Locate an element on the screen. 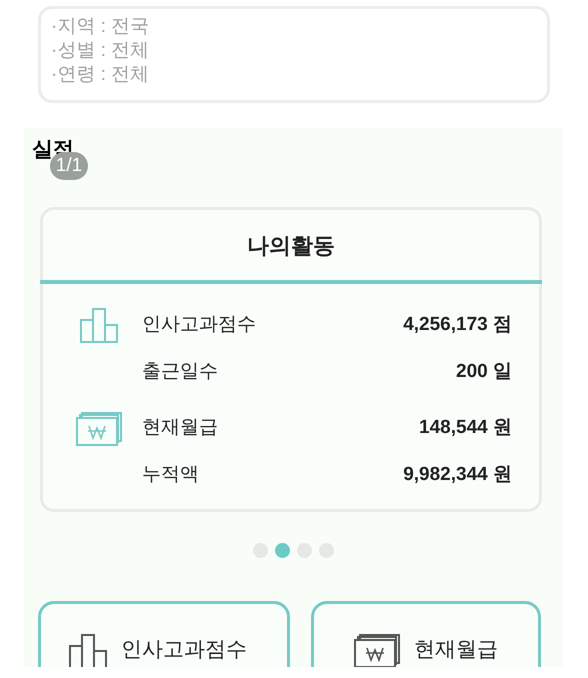 The image size is (588, 678). stat-value: 200 일 is located at coordinates (484, 372).